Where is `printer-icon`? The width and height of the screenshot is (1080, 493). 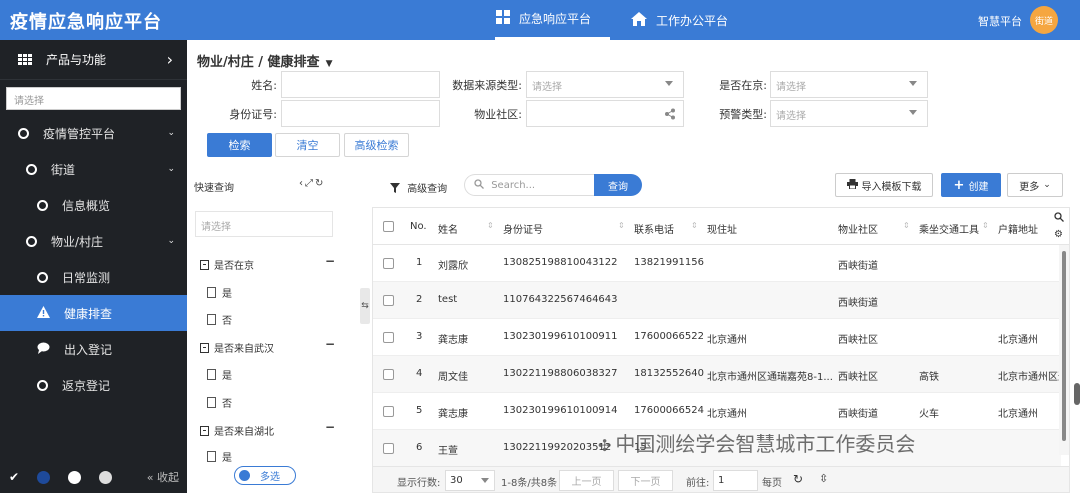
printer-icon is located at coordinates (854, 185).